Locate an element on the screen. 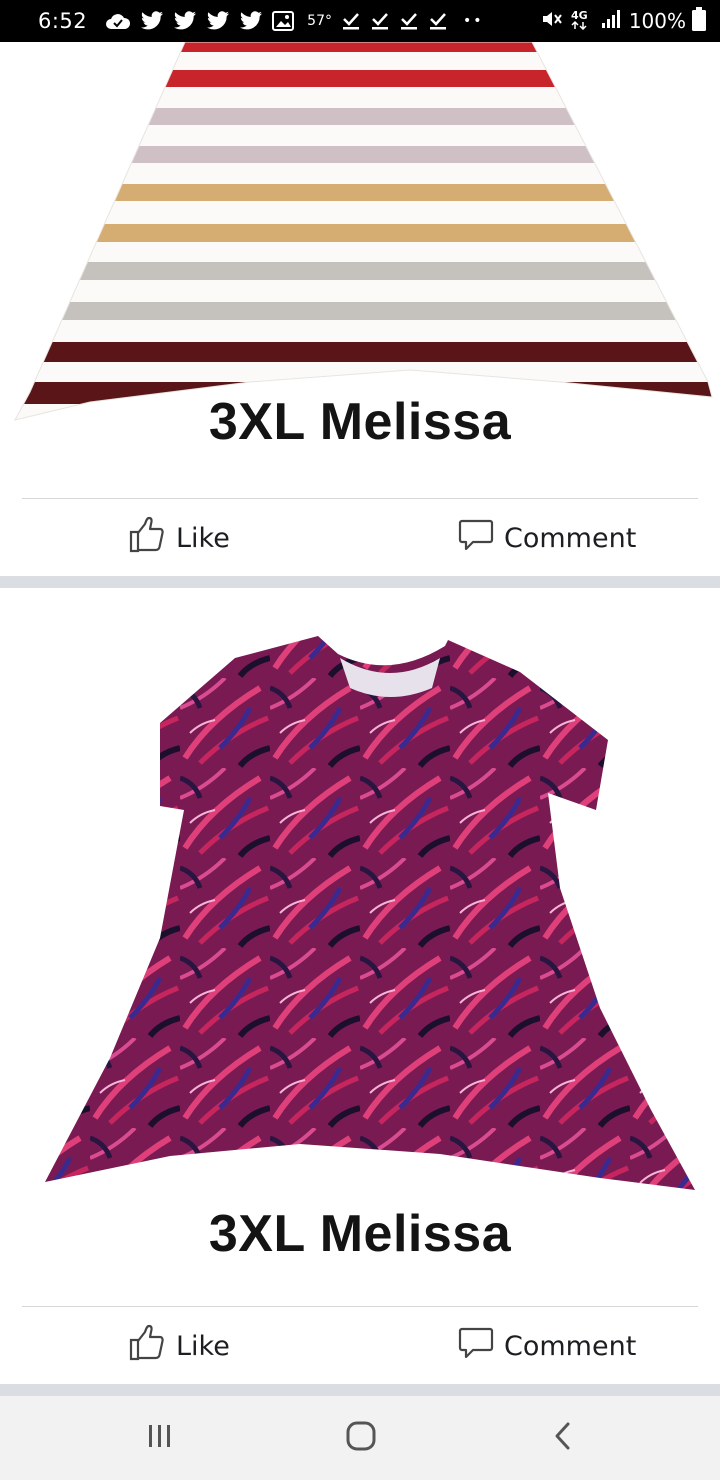  recents-icon is located at coordinates (160, 1438).